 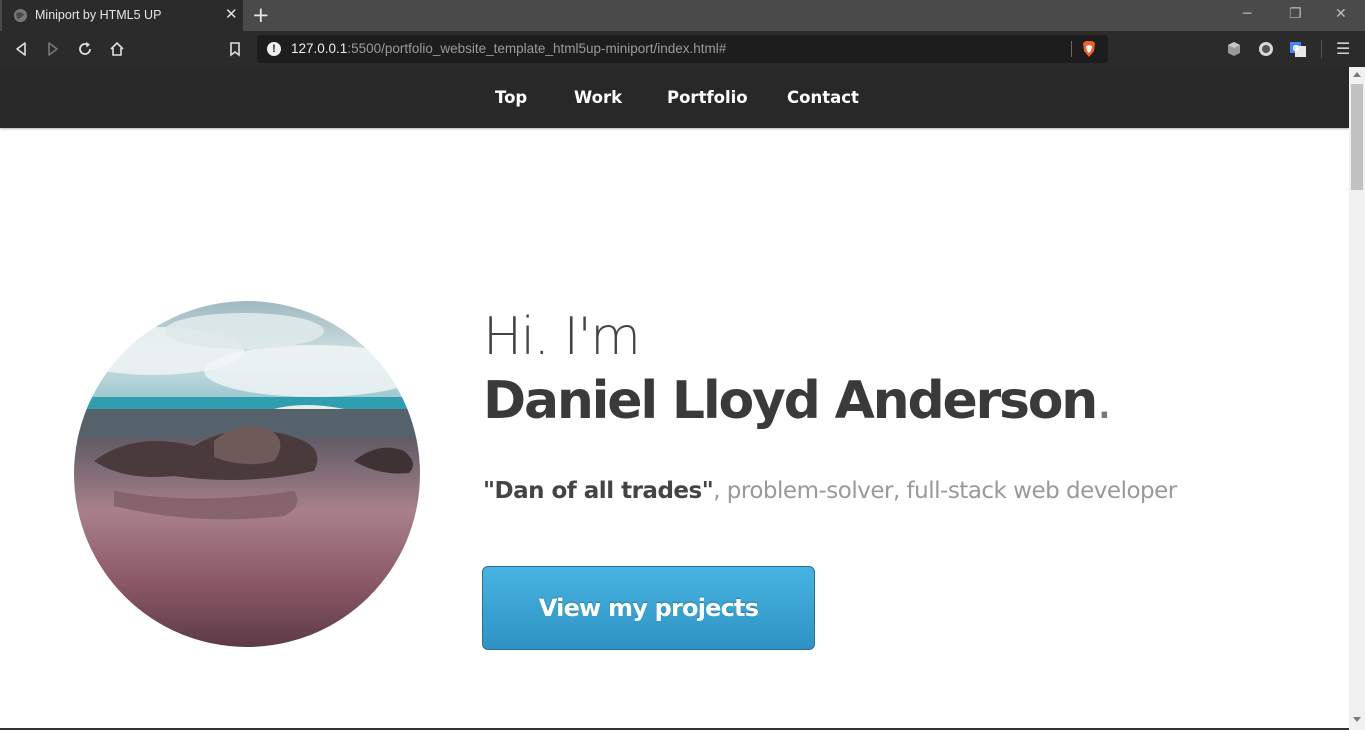 What do you see at coordinates (823, 97) in the screenshot?
I see `nav-link-contact: Contact` at bounding box center [823, 97].